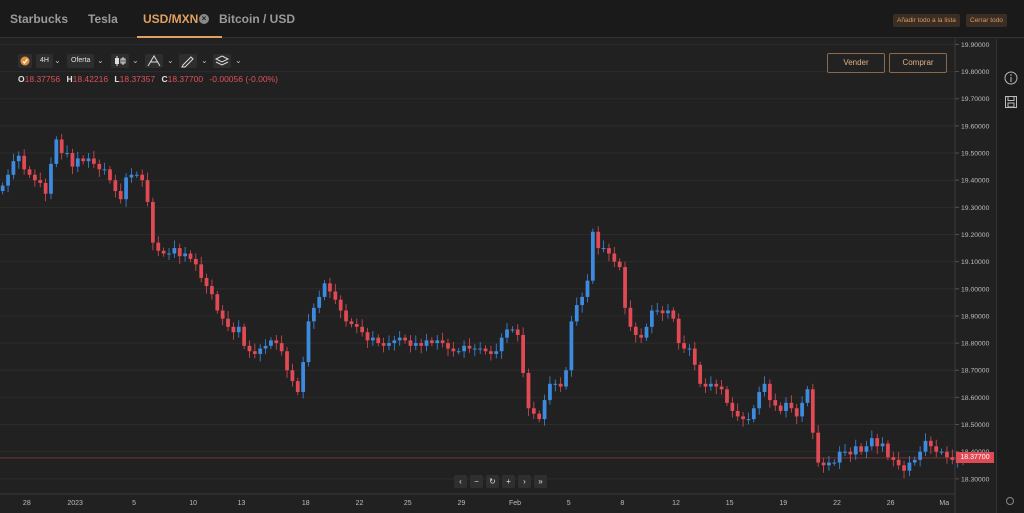  Describe the element at coordinates (204, 19) in the screenshot. I see `close-tab-icon: ×` at that location.